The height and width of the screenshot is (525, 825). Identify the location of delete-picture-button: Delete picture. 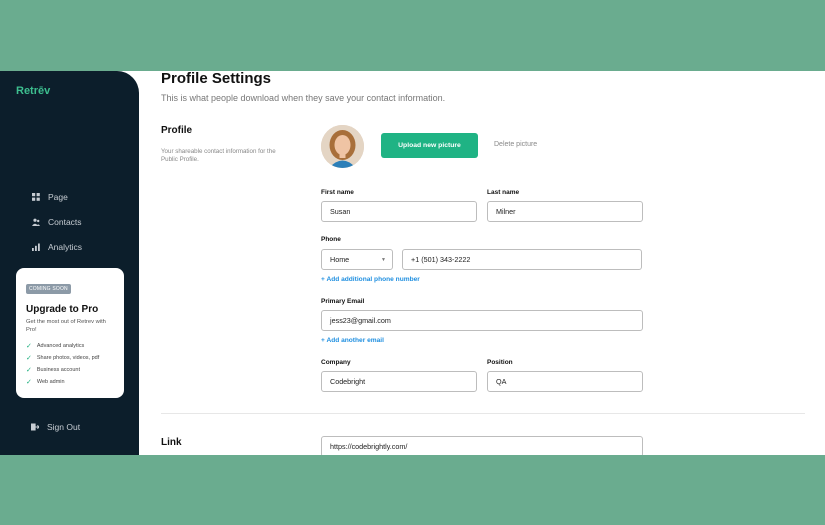
(515, 144).